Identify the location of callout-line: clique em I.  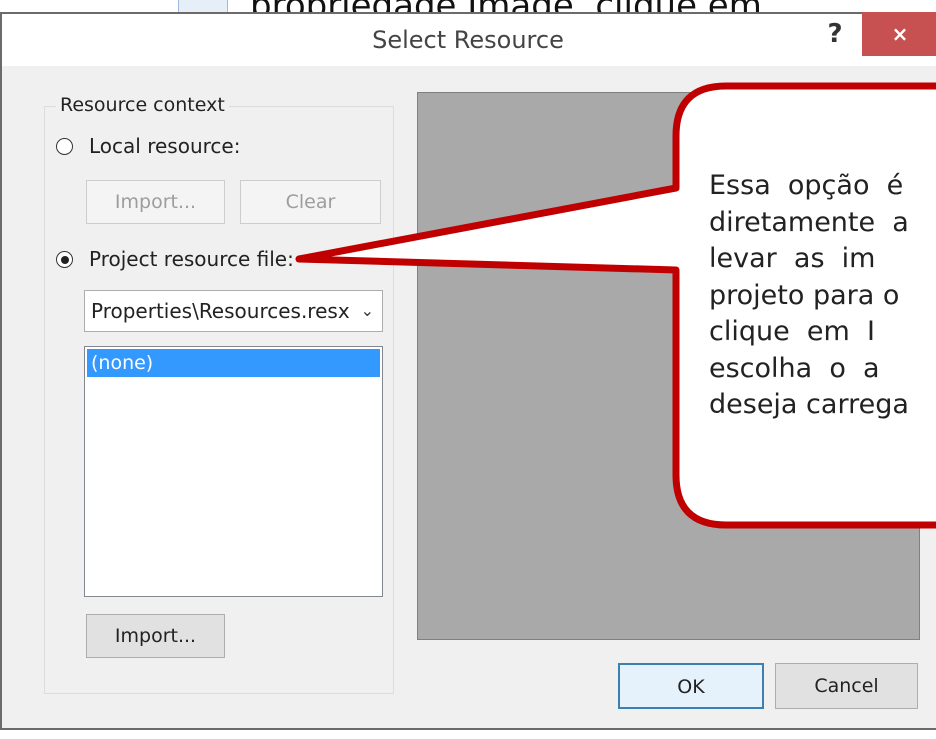
(792, 331).